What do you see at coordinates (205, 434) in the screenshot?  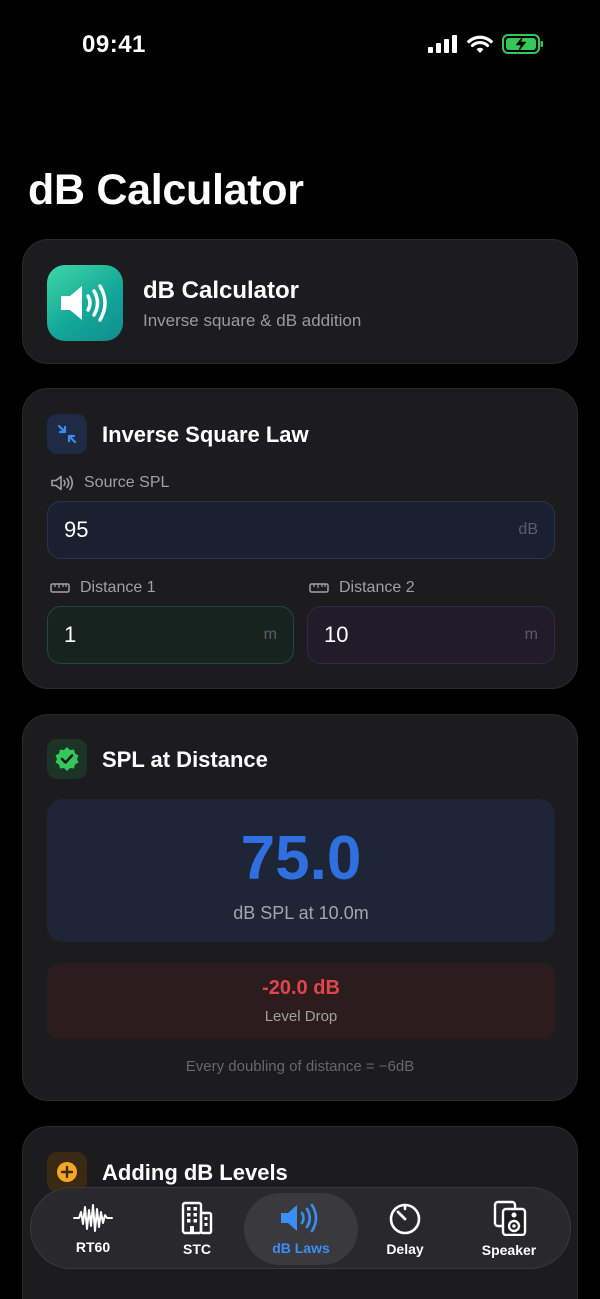 I see `section-title-inverse-square: Inverse Square Law` at bounding box center [205, 434].